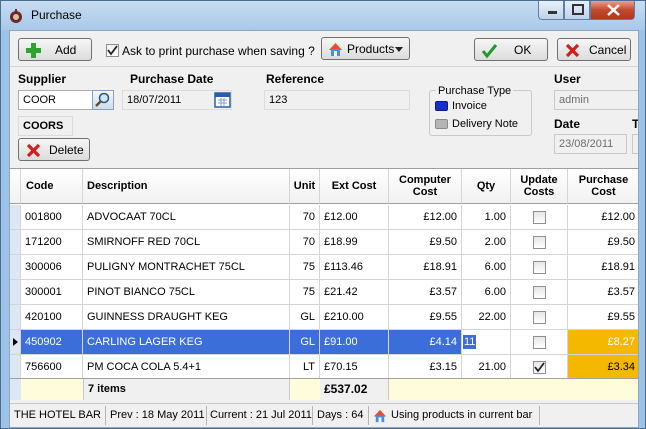  Describe the element at coordinates (52, 367) in the screenshot. I see `cell-code: 756600` at that location.